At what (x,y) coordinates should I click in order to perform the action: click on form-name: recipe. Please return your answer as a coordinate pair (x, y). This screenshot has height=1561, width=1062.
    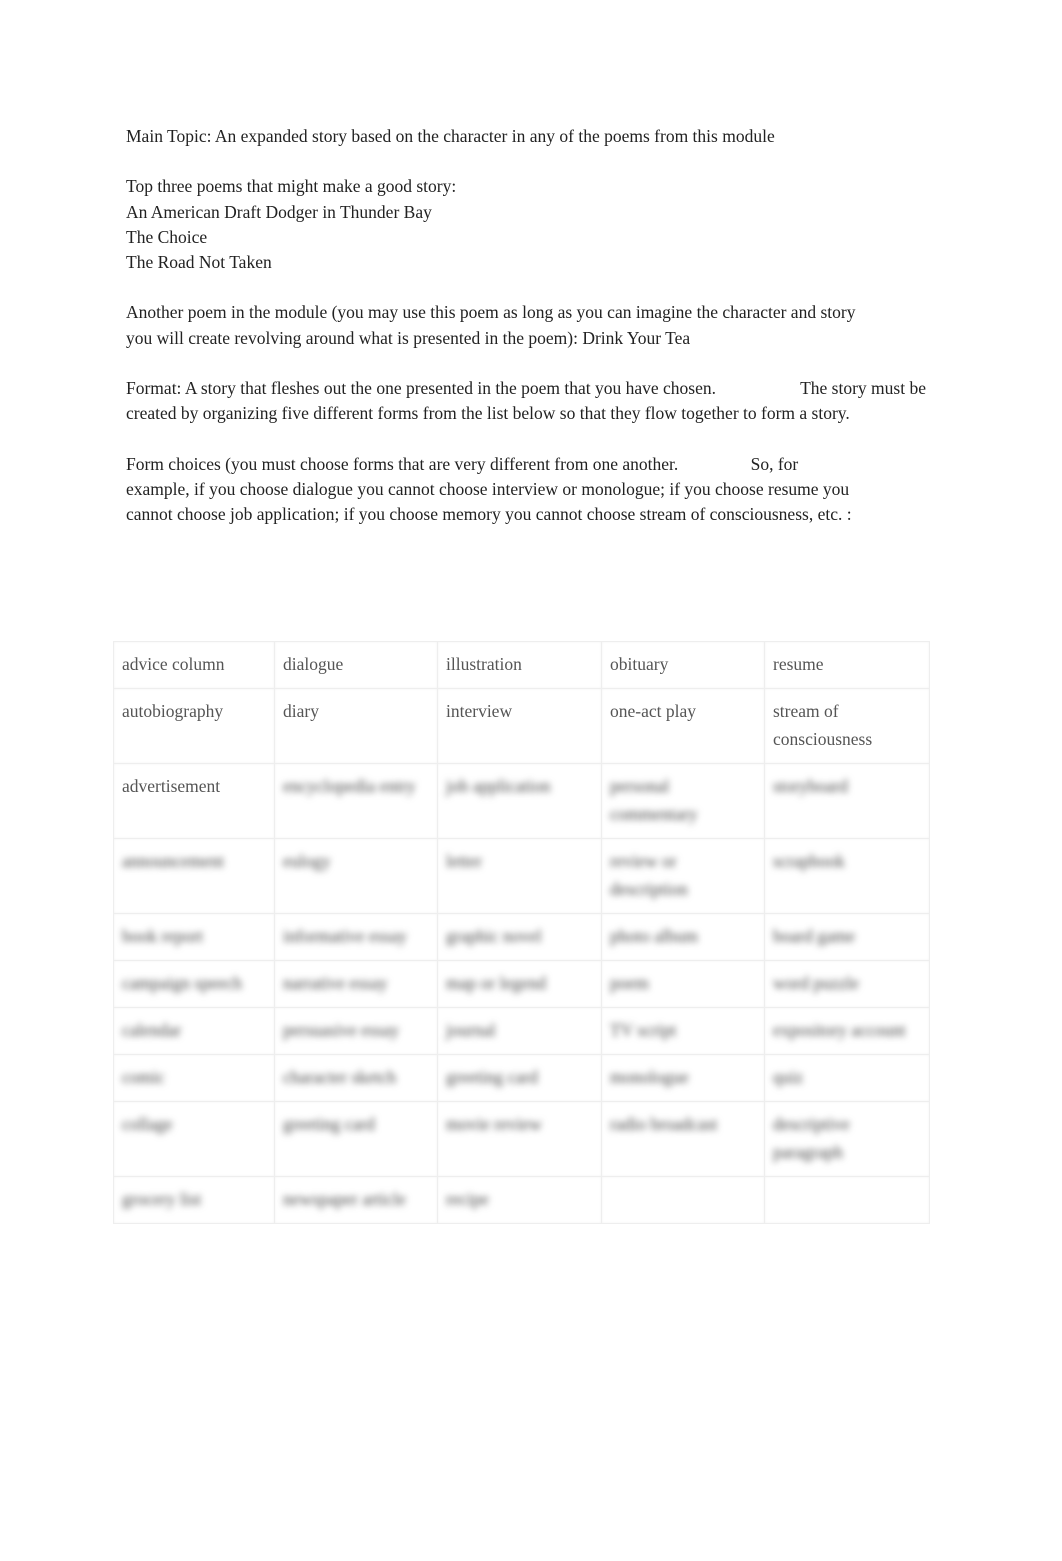
    Looking at the image, I should click on (467, 1199).